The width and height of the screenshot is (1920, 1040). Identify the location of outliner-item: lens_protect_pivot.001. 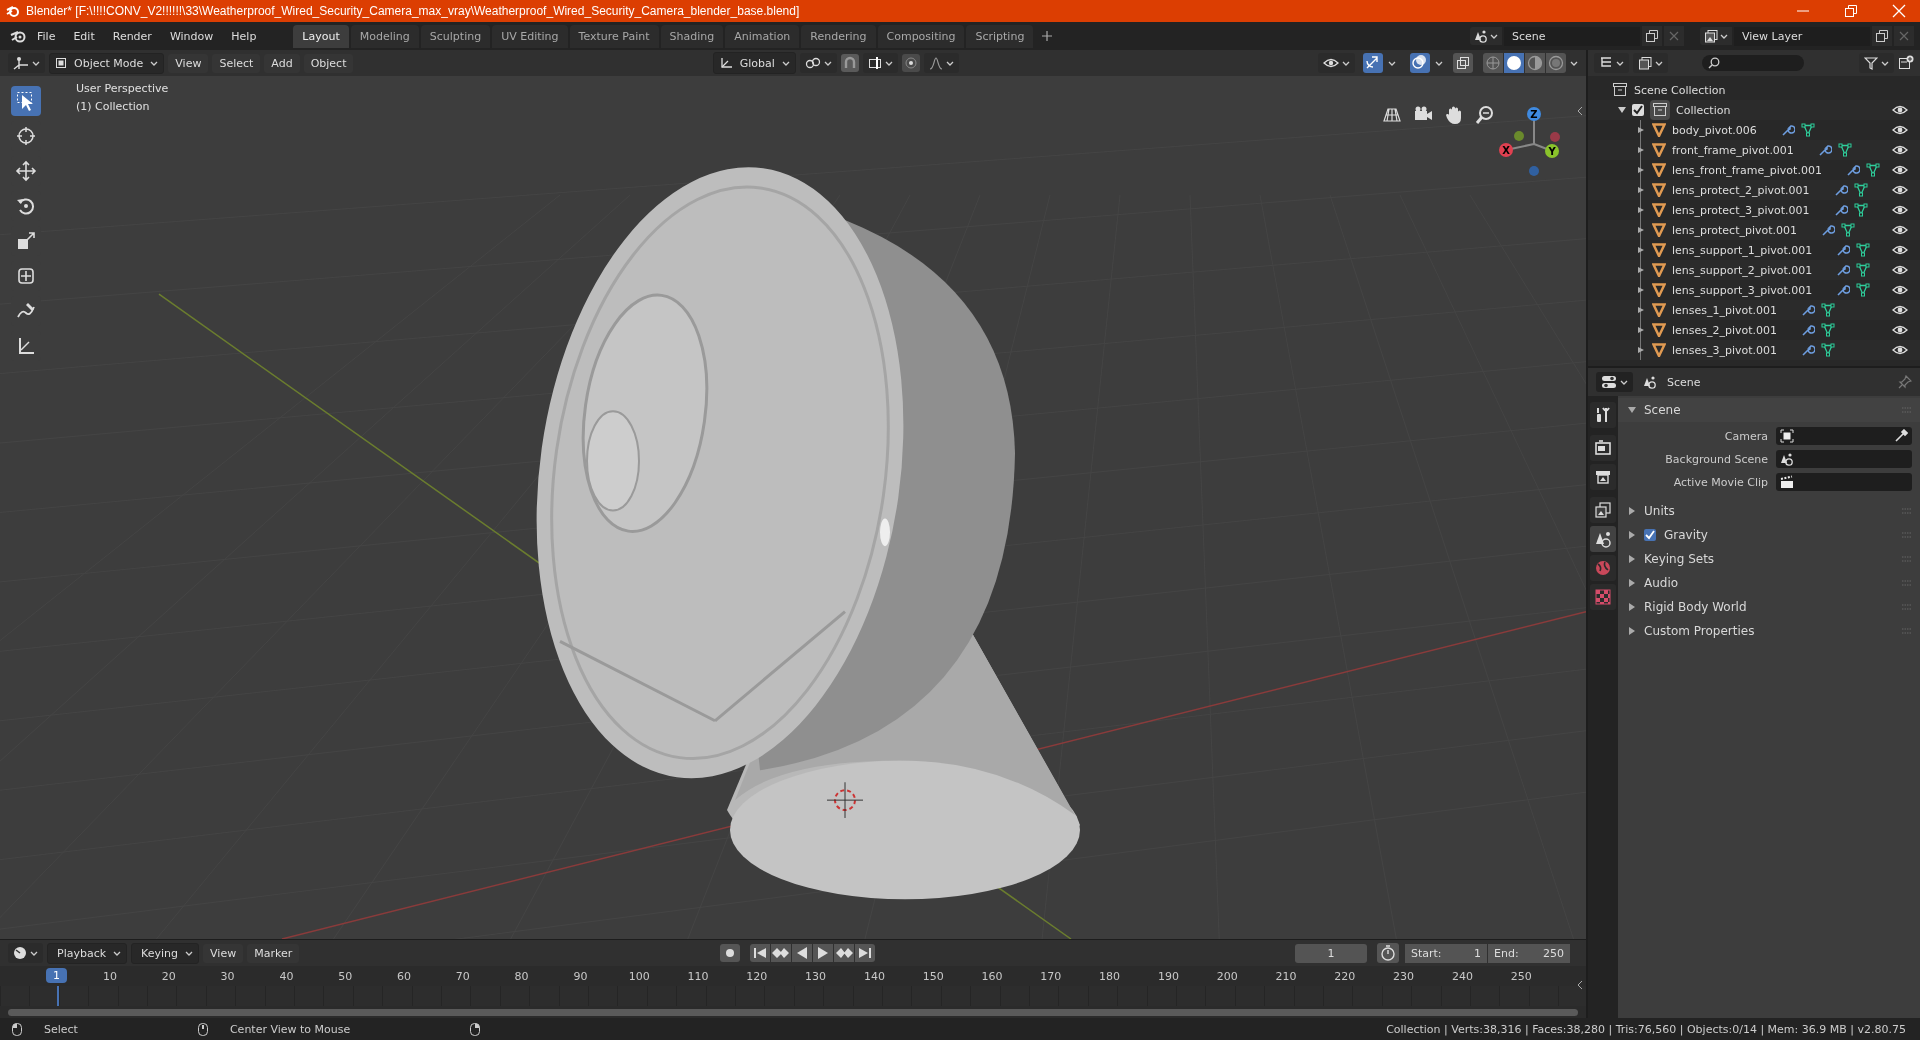
(1735, 230).